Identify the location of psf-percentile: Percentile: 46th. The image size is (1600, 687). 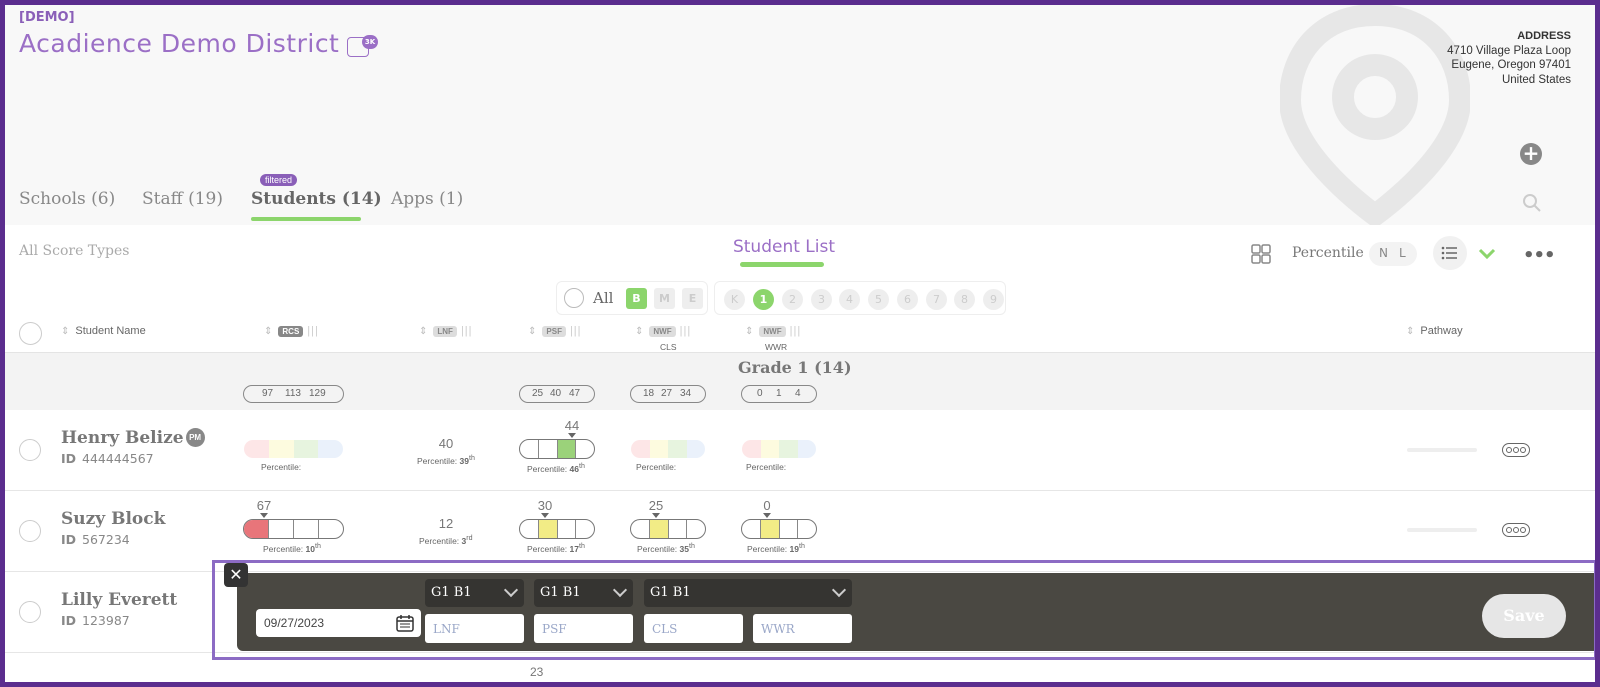
(556, 468).